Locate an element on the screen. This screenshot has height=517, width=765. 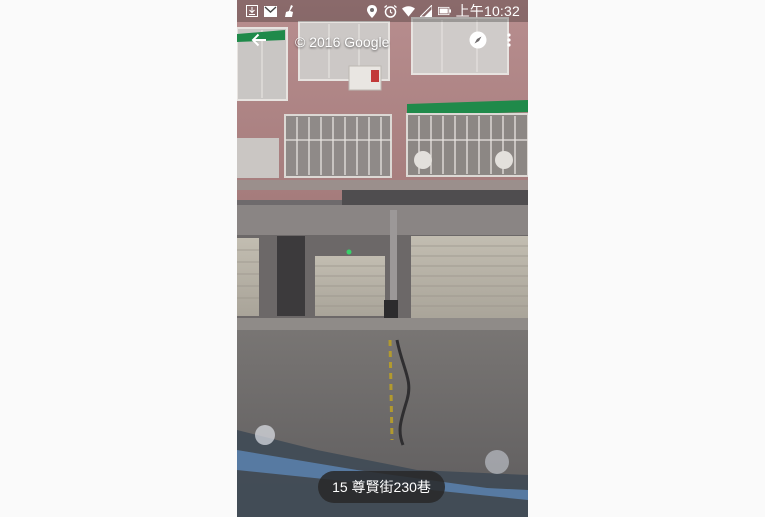
address-text: 15 尊賢街230巷 is located at coordinates (381, 487).